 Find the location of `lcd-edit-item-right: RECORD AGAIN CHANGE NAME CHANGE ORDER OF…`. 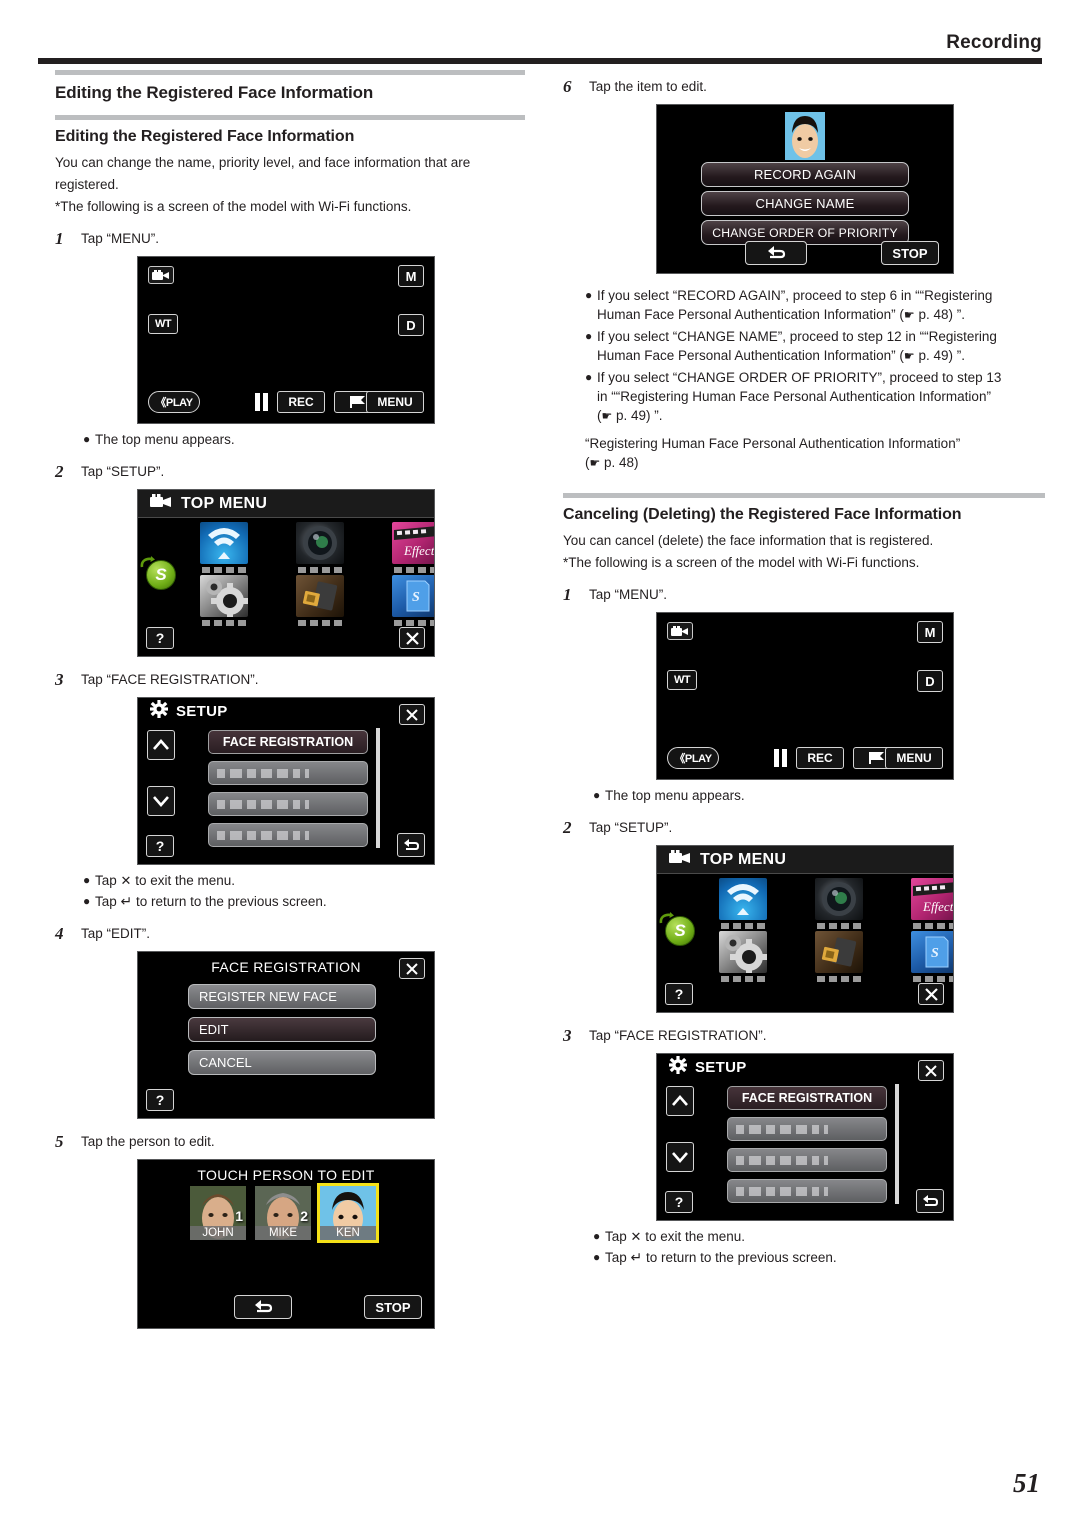

lcd-edit-item-right: RECORD AGAIN CHANGE NAME CHANGE ORDER OF… is located at coordinates (805, 189).